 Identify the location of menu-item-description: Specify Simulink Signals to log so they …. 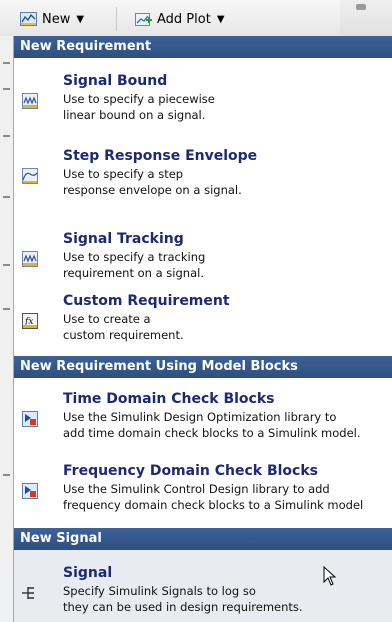
(183, 599).